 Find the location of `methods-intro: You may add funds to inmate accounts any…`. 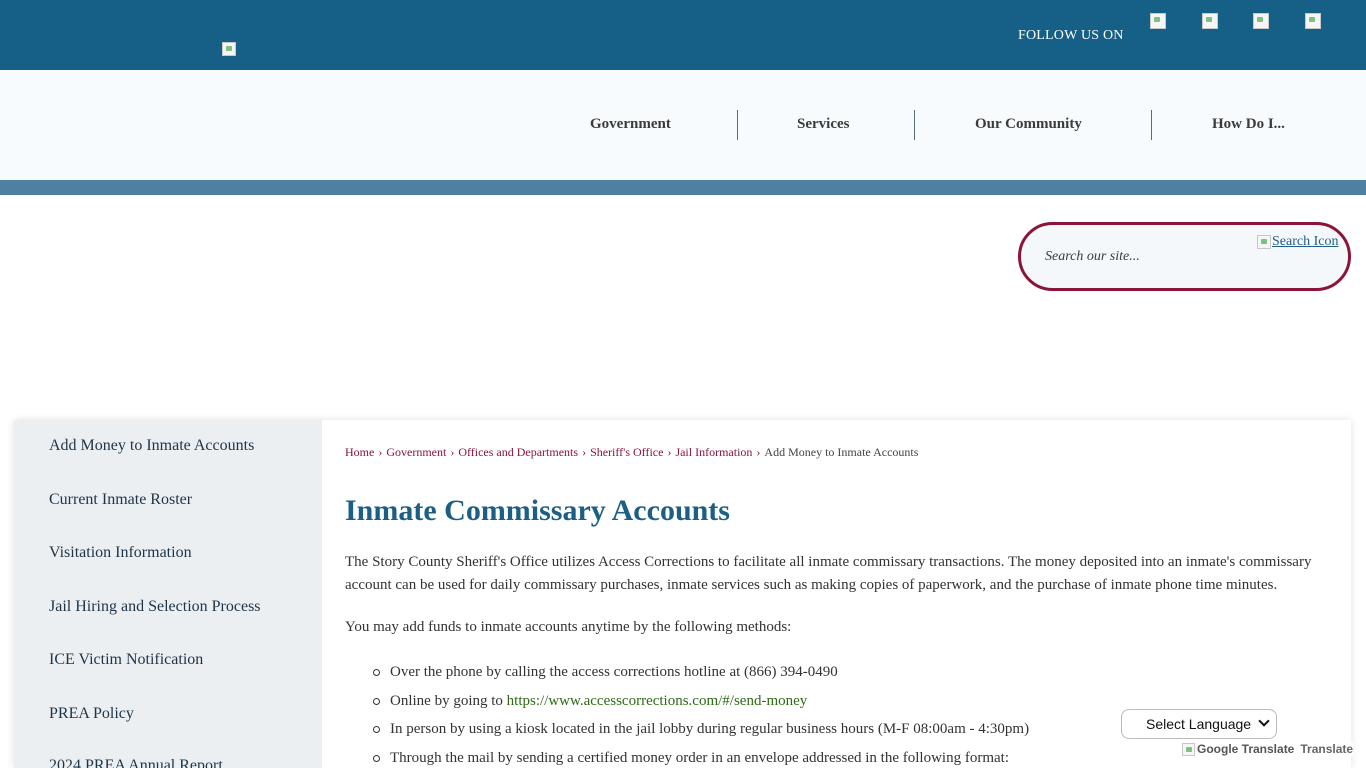

methods-intro: You may add funds to inmate accounts any… is located at coordinates (568, 627).